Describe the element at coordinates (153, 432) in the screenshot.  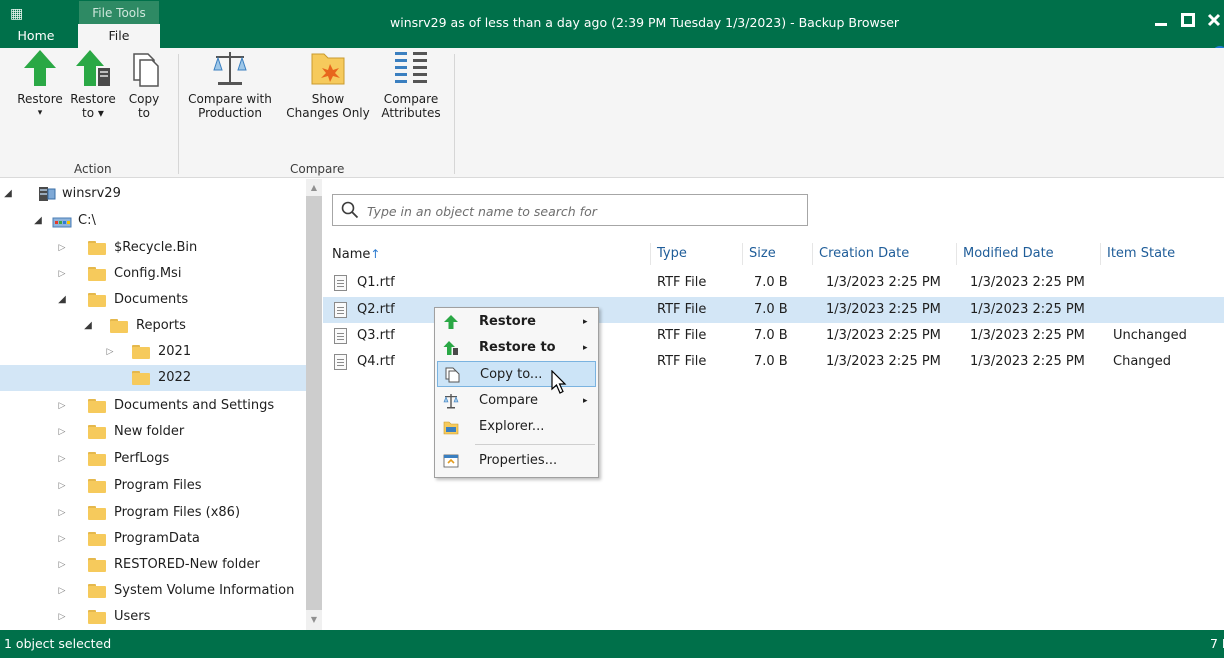
I see `tree-item-new-folder: ▷ New folder` at that location.